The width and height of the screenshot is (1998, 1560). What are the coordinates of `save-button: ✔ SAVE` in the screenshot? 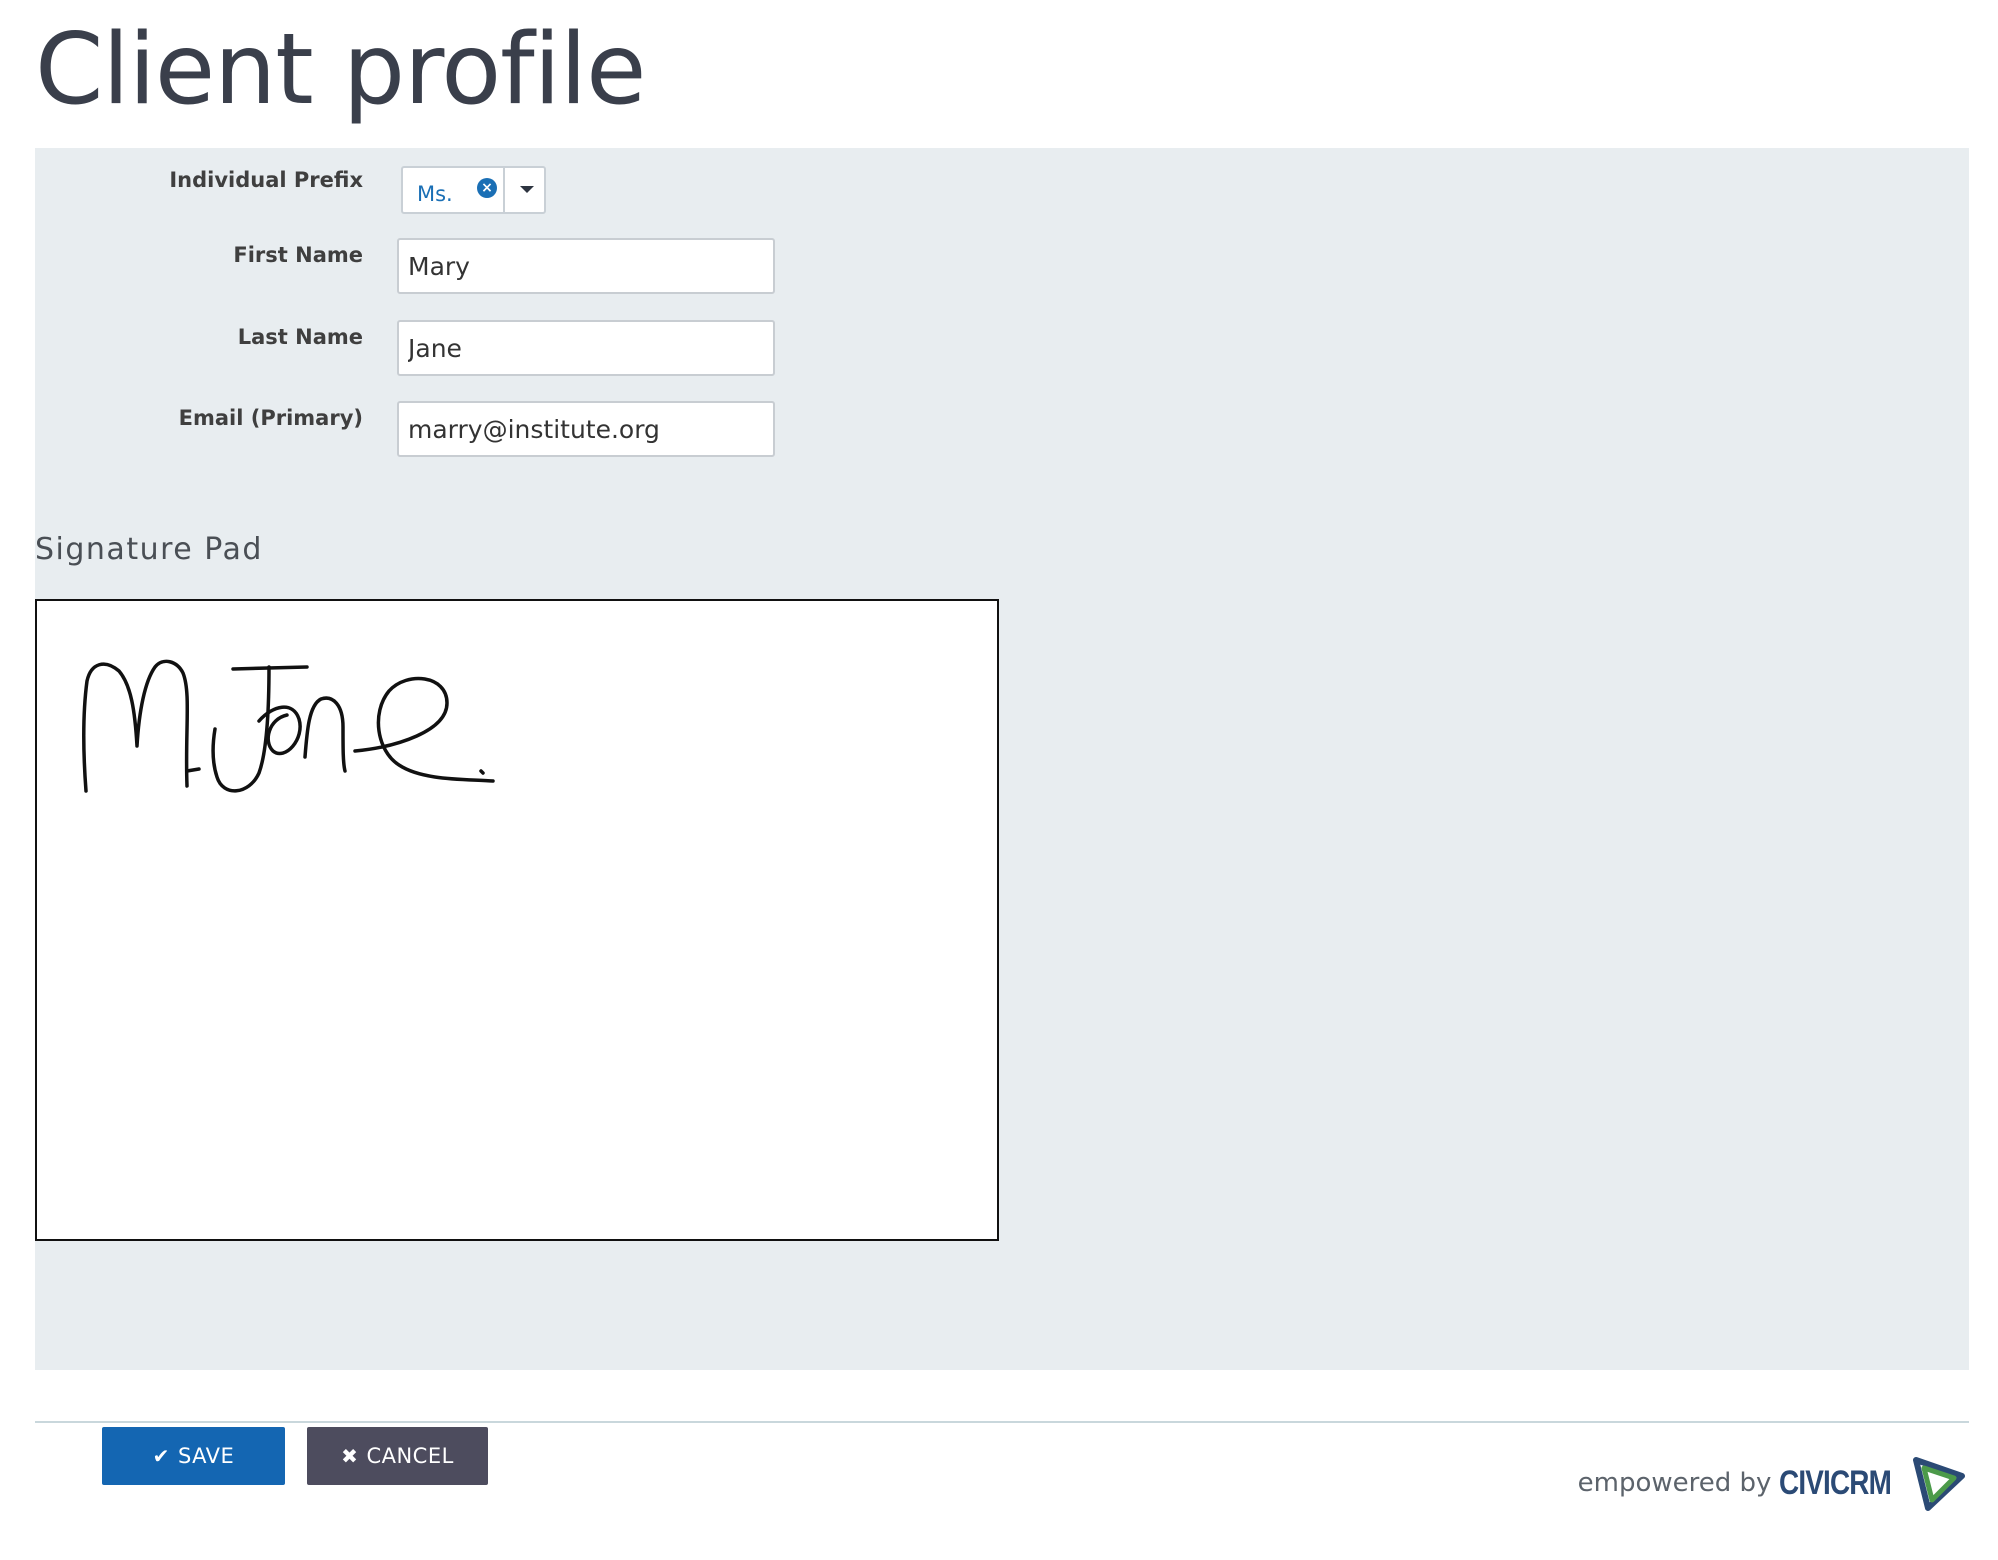 It's located at (193, 1456).